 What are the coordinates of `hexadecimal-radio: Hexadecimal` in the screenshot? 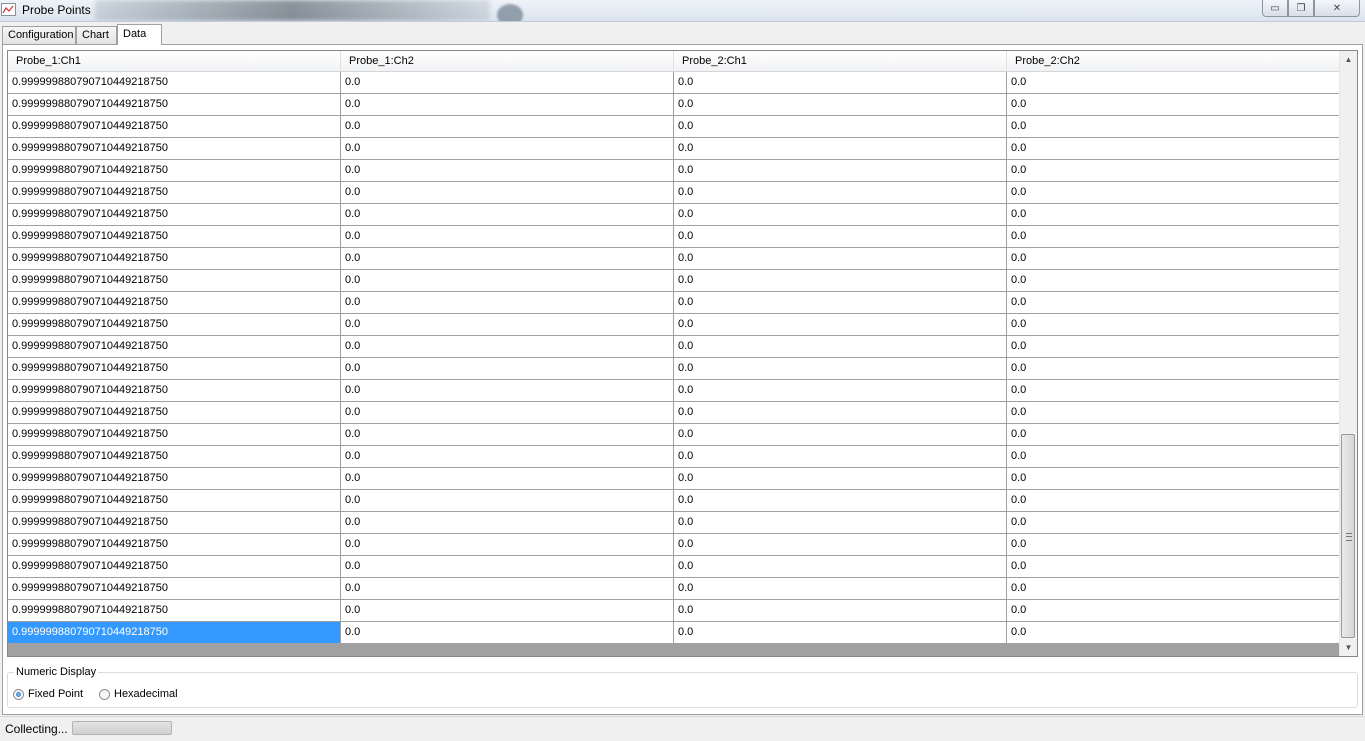 It's located at (138, 694).